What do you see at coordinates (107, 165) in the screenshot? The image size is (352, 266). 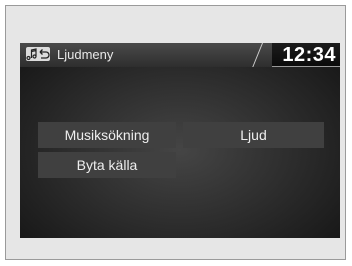 I see `change-source-button: Byta källa` at bounding box center [107, 165].